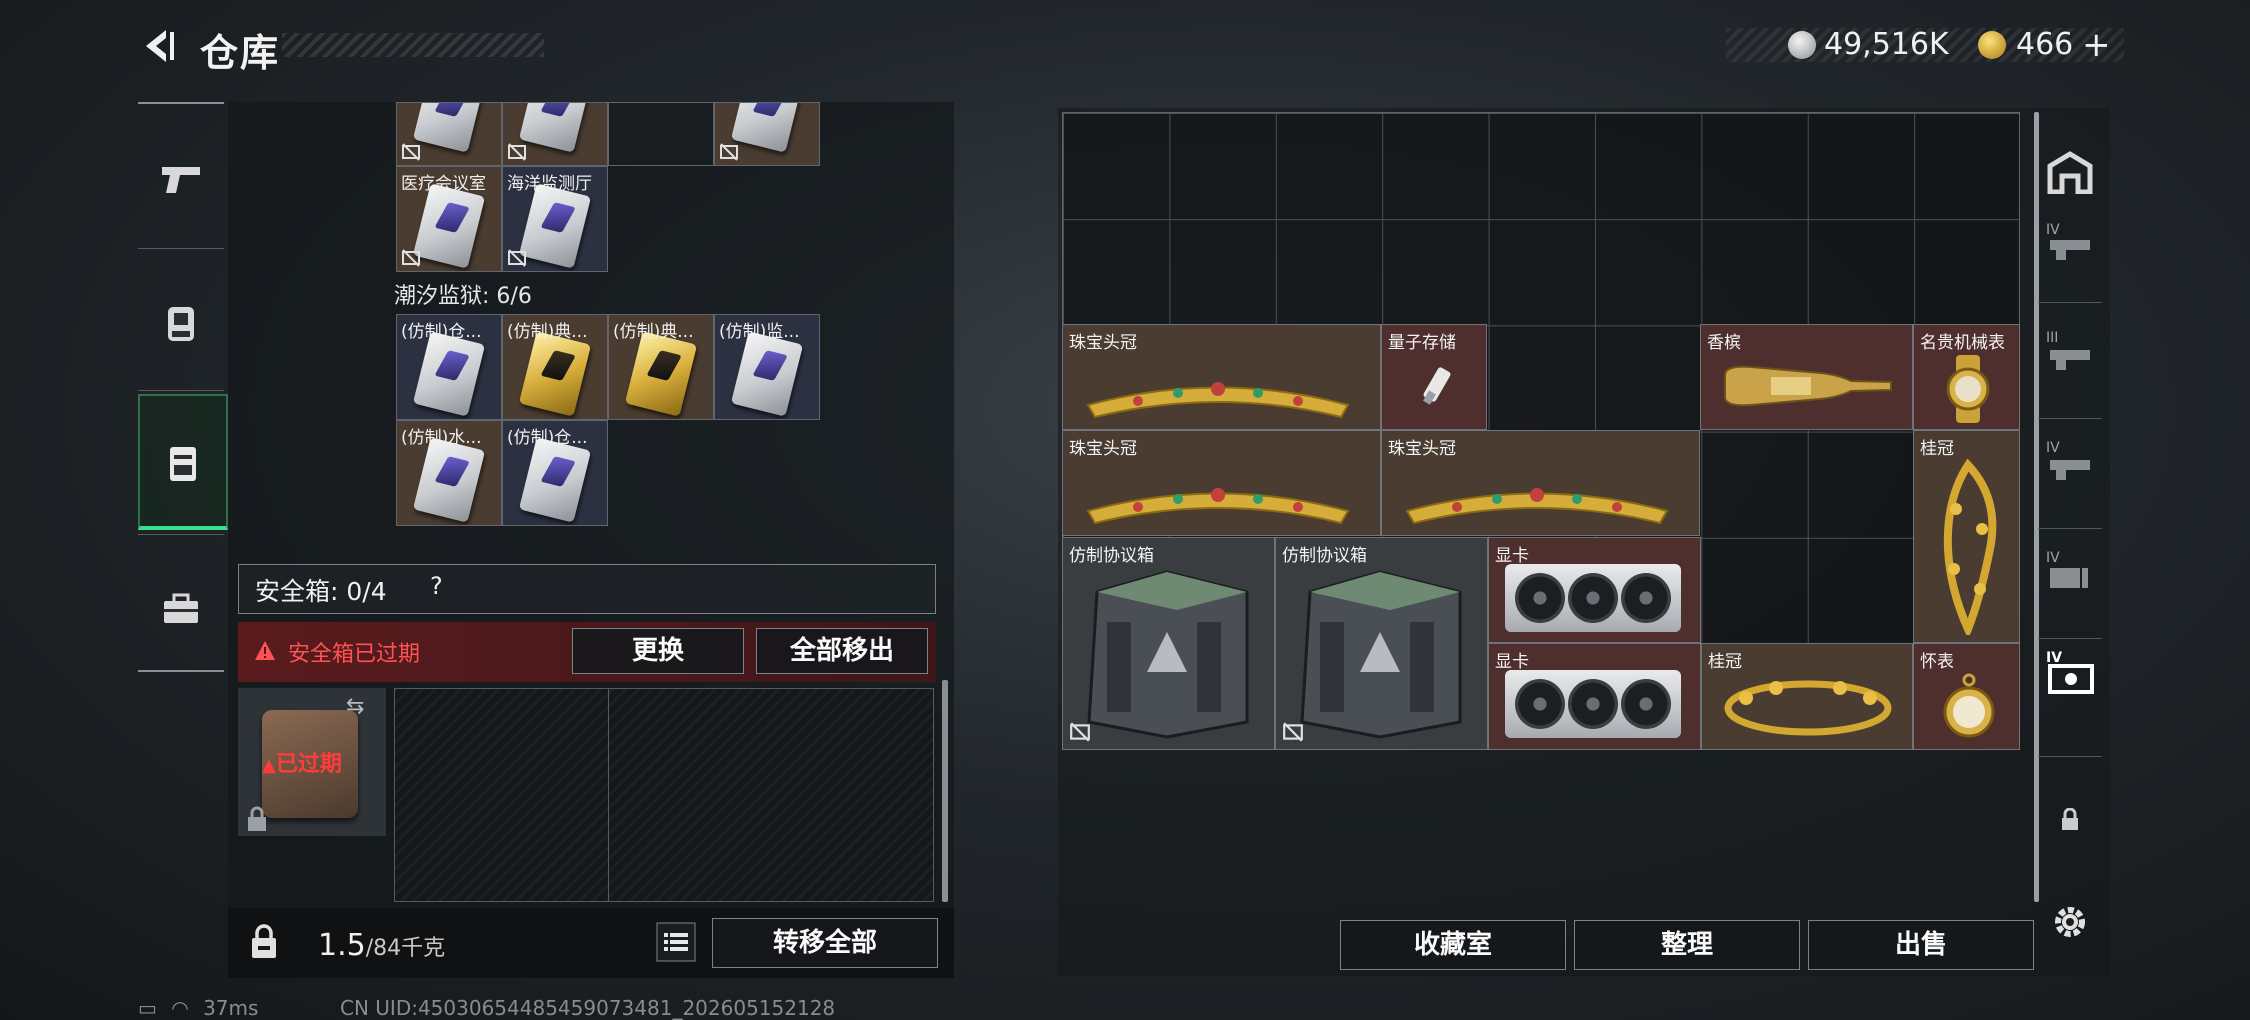 The height and width of the screenshot is (1020, 2250). What do you see at coordinates (1453, 945) in the screenshot?
I see `collection-room-button: 收藏室` at bounding box center [1453, 945].